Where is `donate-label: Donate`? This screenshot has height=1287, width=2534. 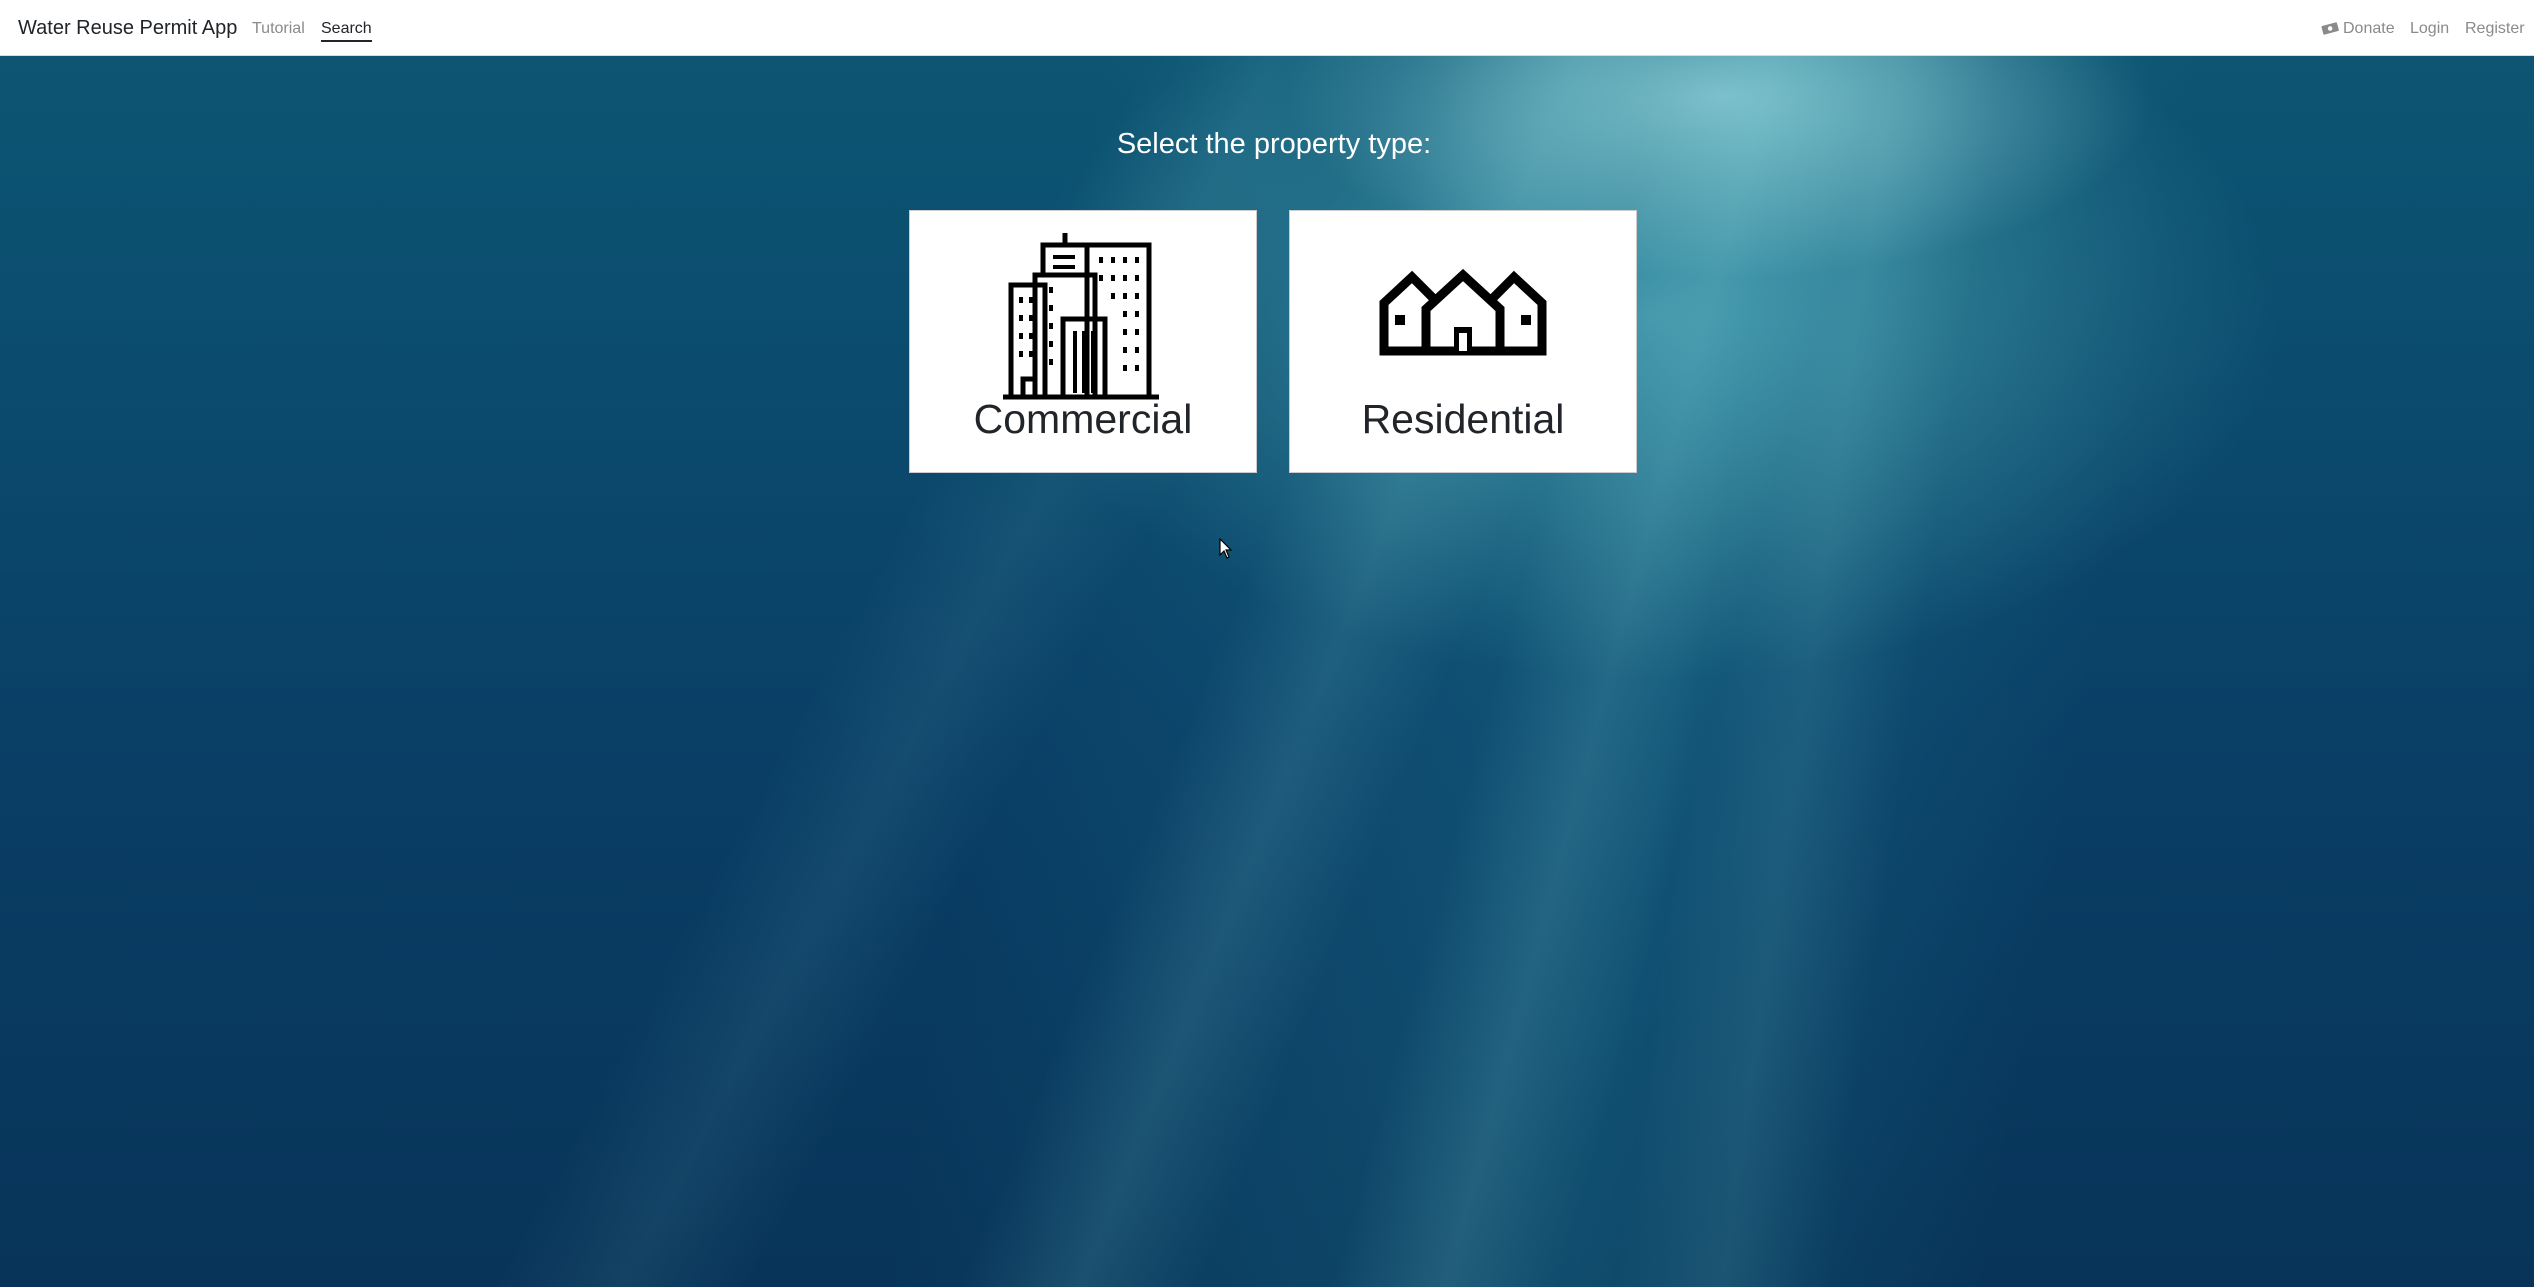 donate-label: Donate is located at coordinates (2369, 28).